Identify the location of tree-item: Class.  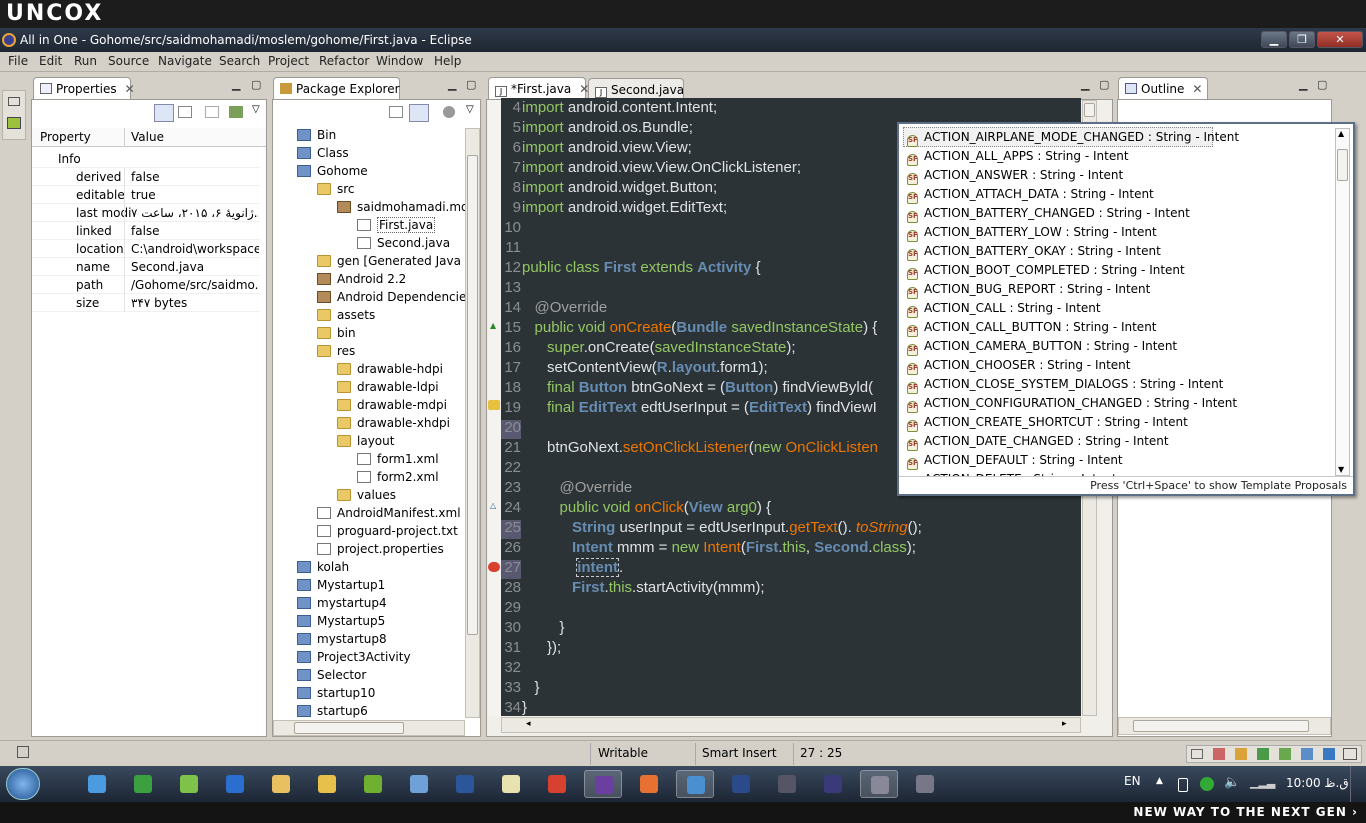
(323, 153).